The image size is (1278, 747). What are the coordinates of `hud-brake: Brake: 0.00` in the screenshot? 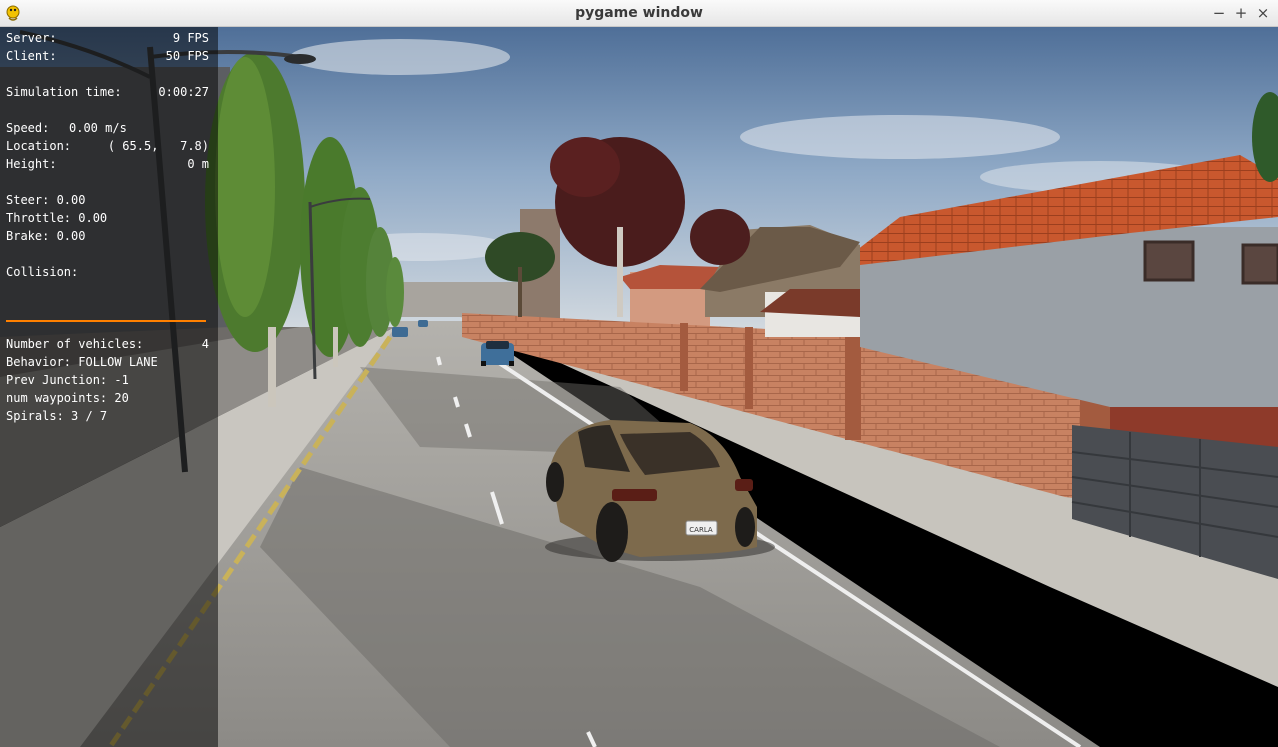 It's located at (46, 236).